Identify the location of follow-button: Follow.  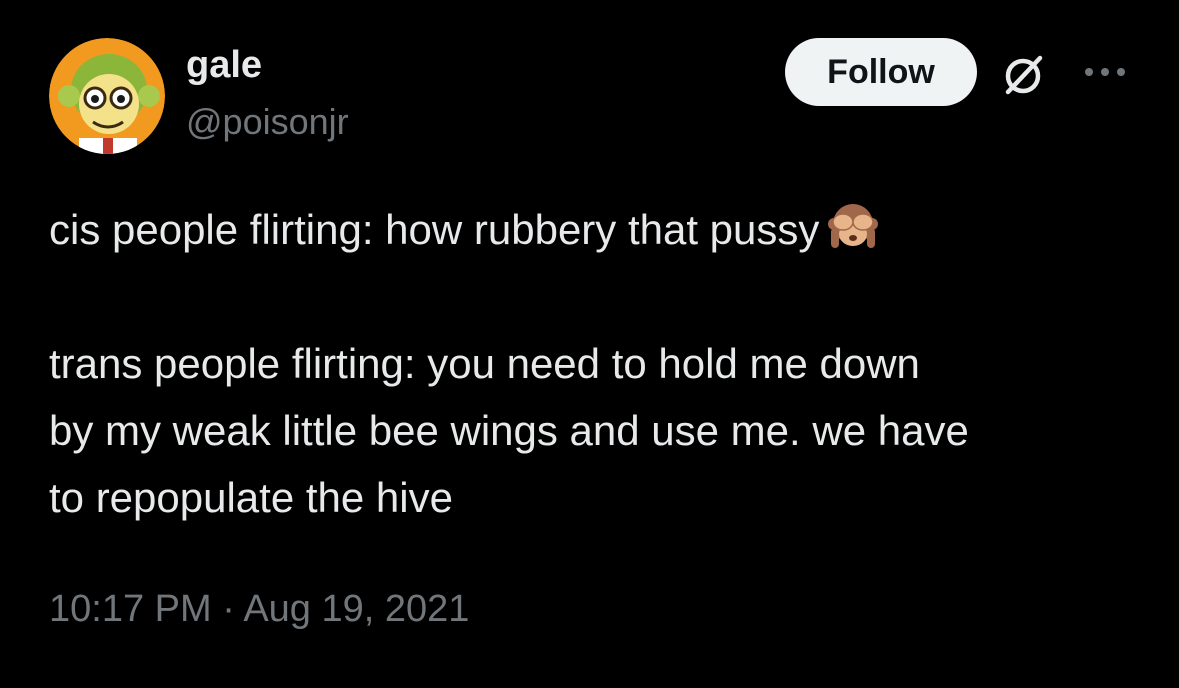
(881, 72).